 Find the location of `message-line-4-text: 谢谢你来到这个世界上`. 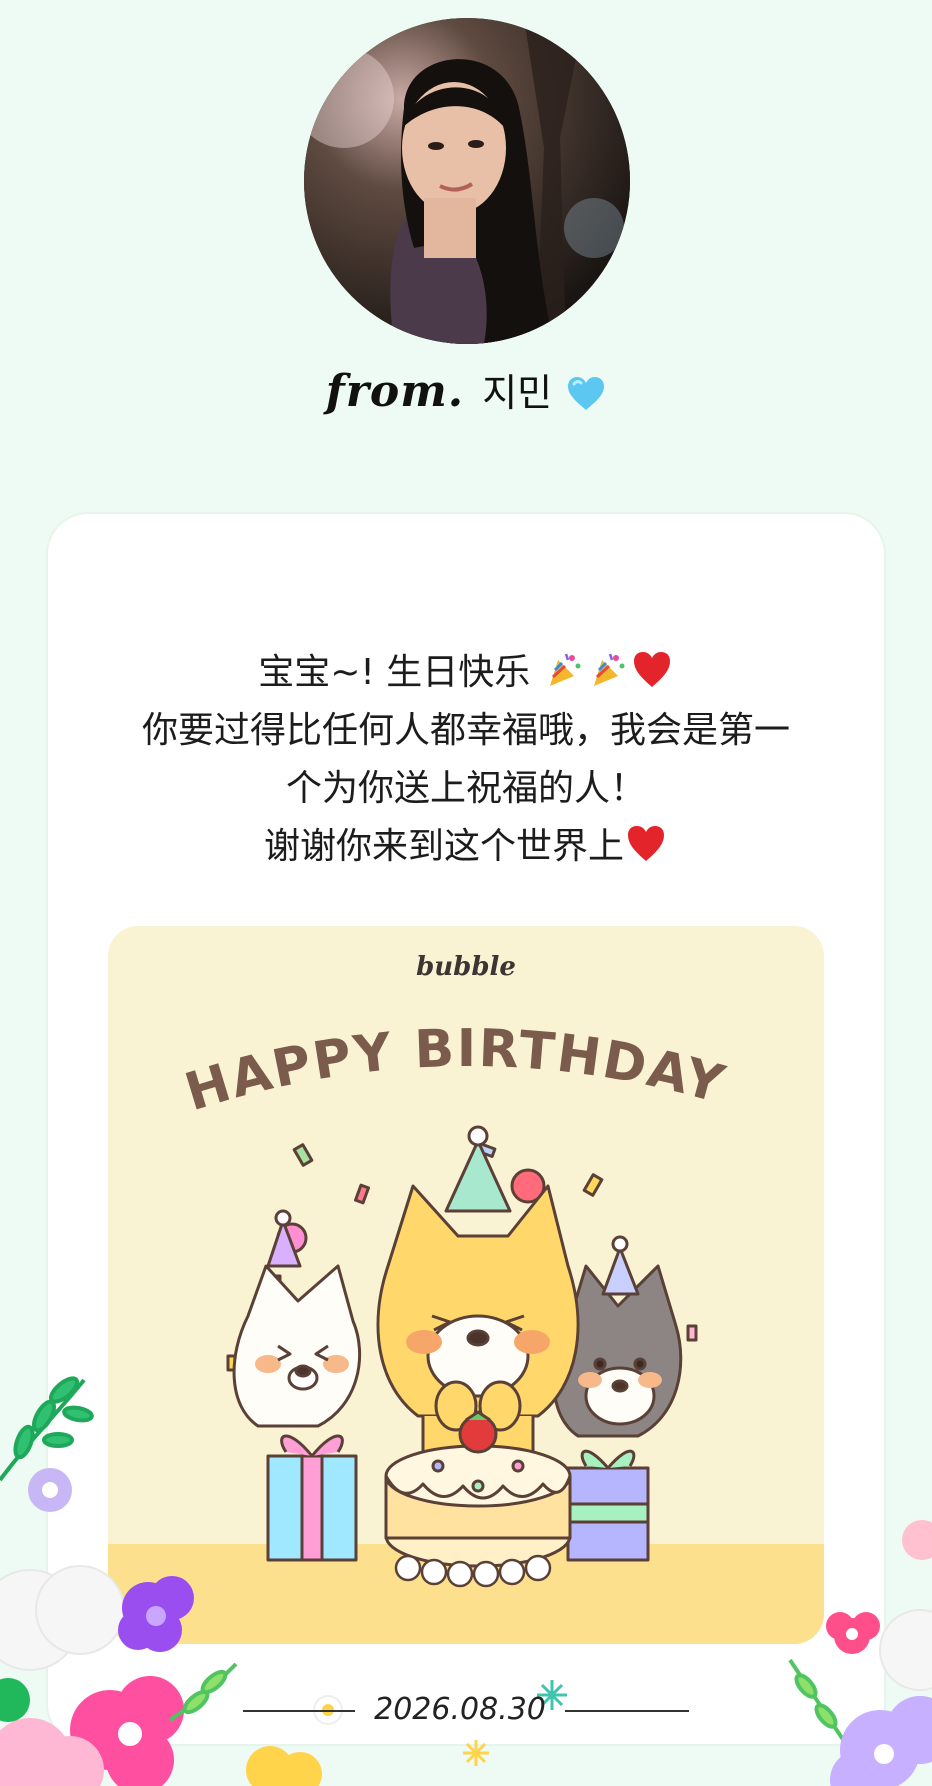

message-line-4-text: 谢谢你来到这个世界上 is located at coordinates (443, 846).